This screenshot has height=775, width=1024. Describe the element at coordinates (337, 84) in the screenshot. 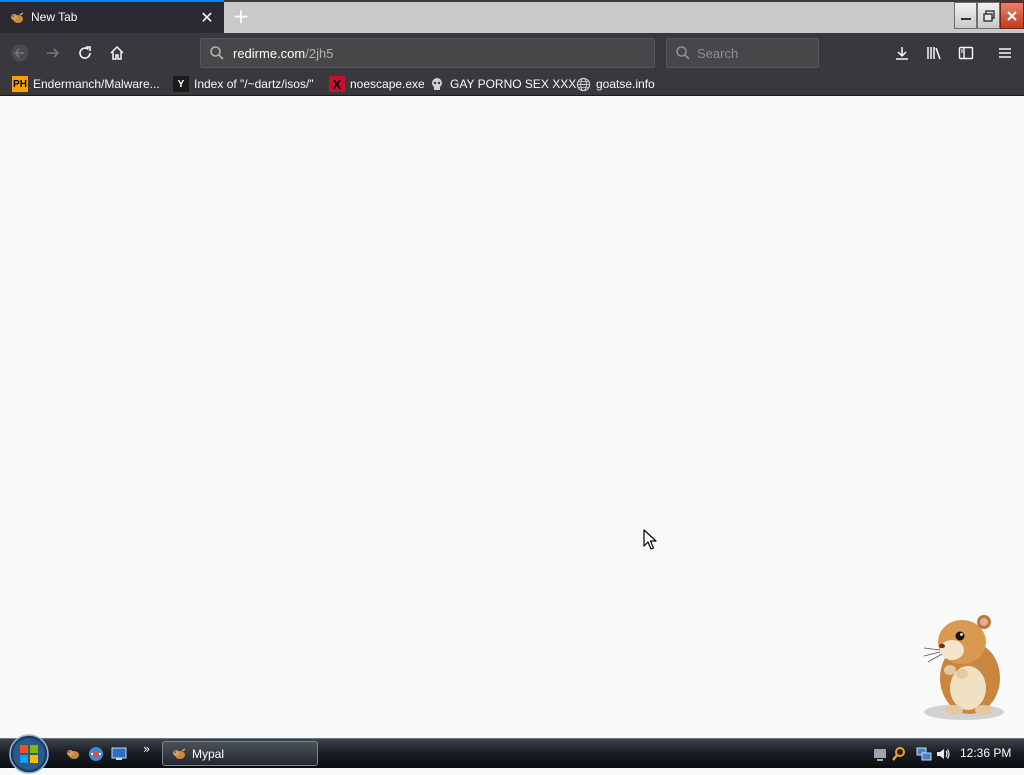

I see `x-icon: X` at that location.